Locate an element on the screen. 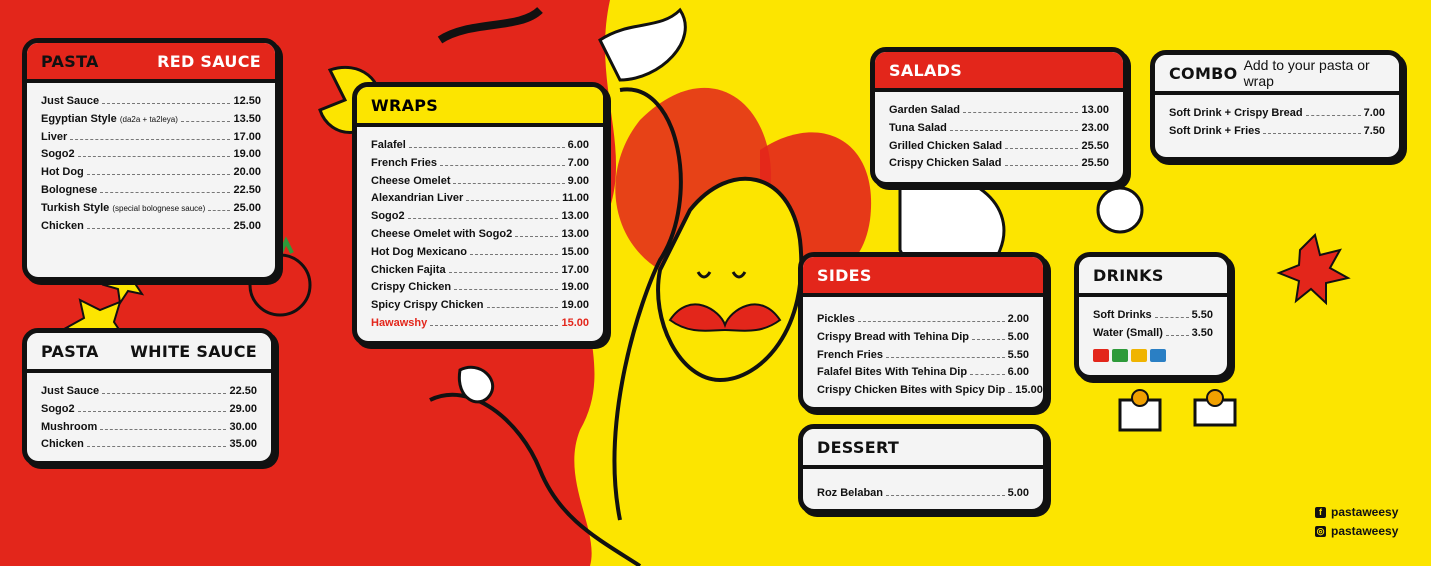 This screenshot has height=566, width=1431. coca-cola-logo is located at coordinates (1101, 355).